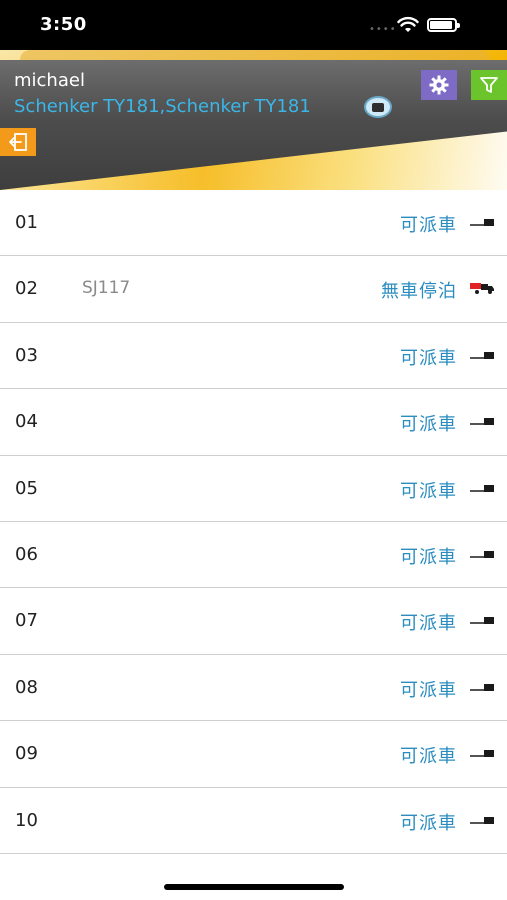  What do you see at coordinates (253, 754) in the screenshot?
I see `list-item: 09 可派車` at bounding box center [253, 754].